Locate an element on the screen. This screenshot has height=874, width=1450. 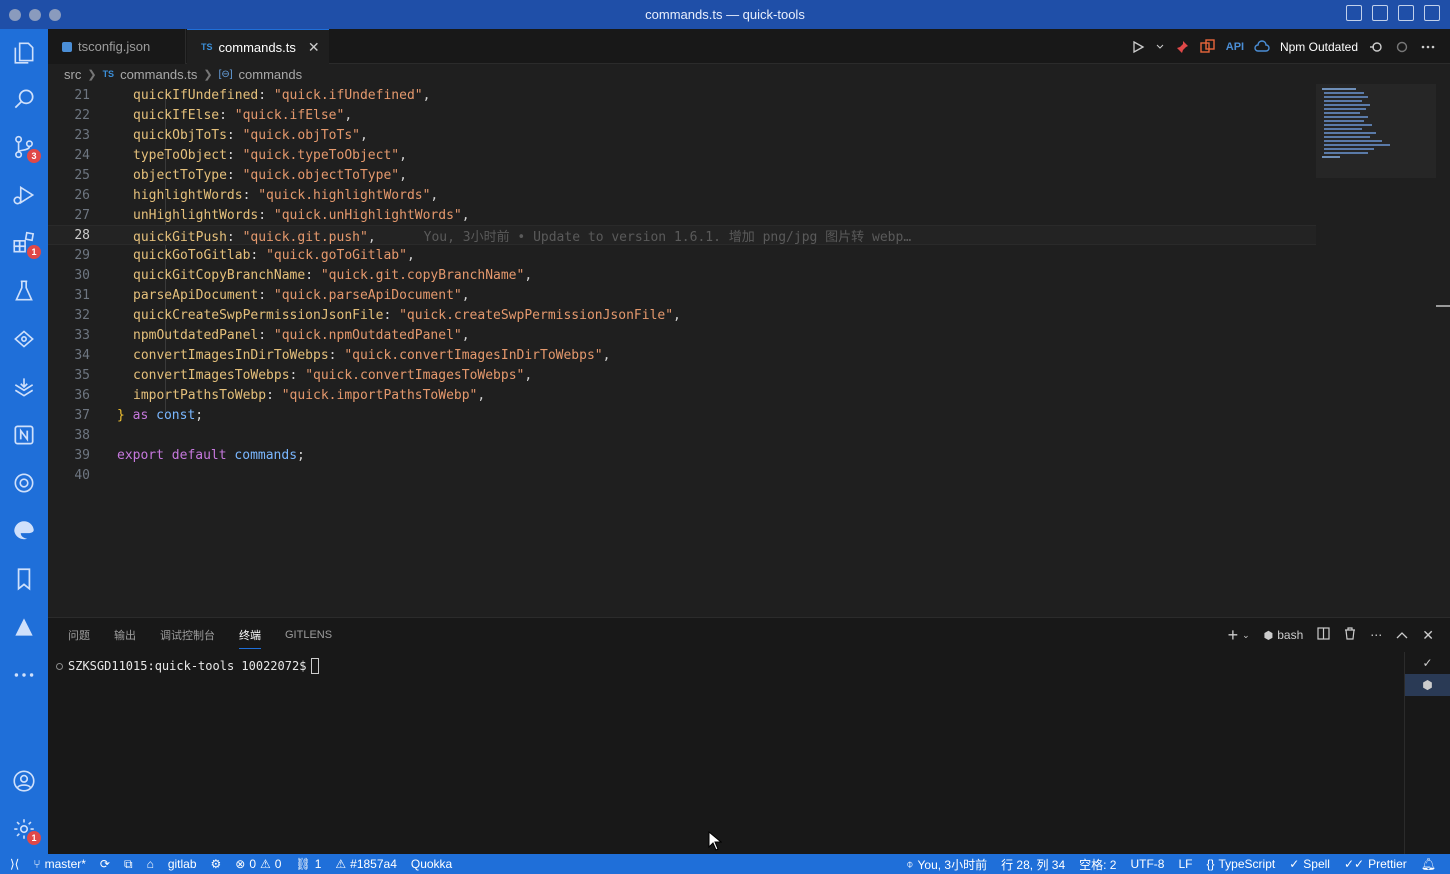
quokka-button: Quokka is located at coordinates (431, 864).